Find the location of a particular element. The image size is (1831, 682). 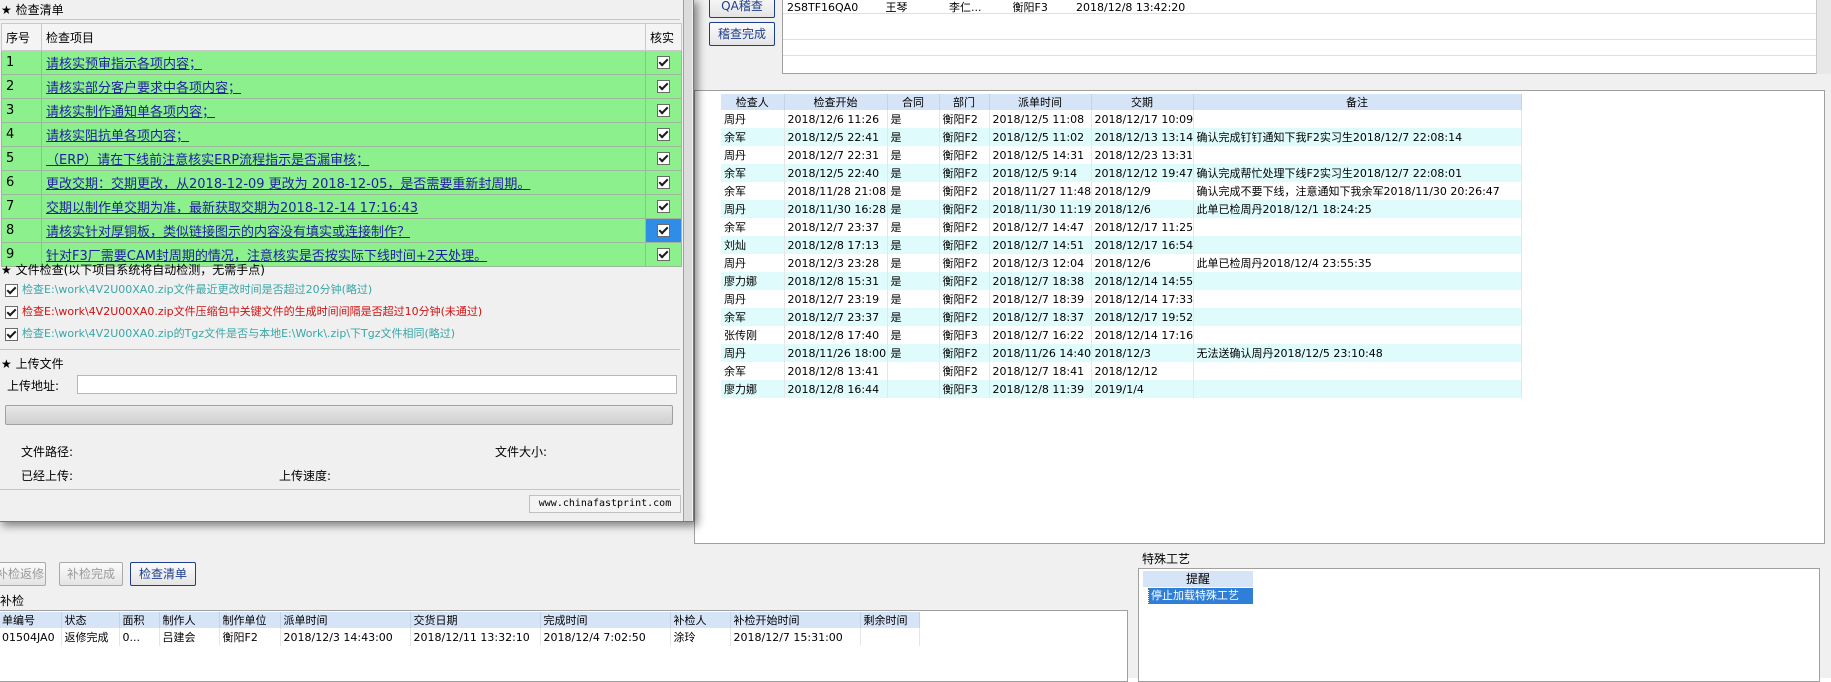

recheck-col-header: 面积 is located at coordinates (139, 620).